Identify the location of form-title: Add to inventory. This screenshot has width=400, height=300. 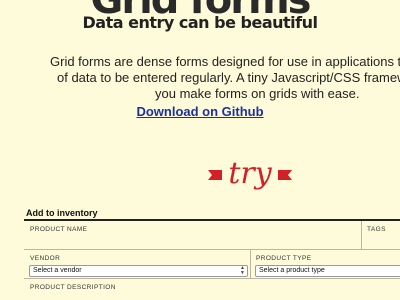
(62, 213).